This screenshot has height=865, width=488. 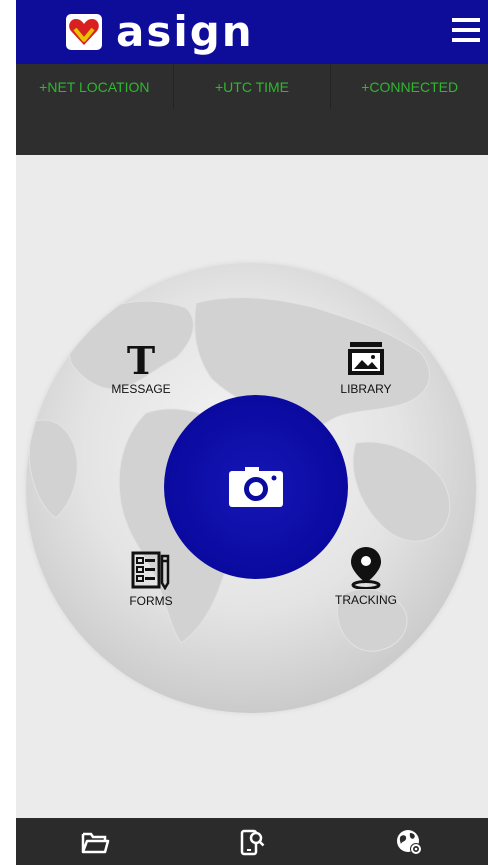 What do you see at coordinates (95, 86) in the screenshot?
I see `status-net-location: +NET LOCATION` at bounding box center [95, 86].